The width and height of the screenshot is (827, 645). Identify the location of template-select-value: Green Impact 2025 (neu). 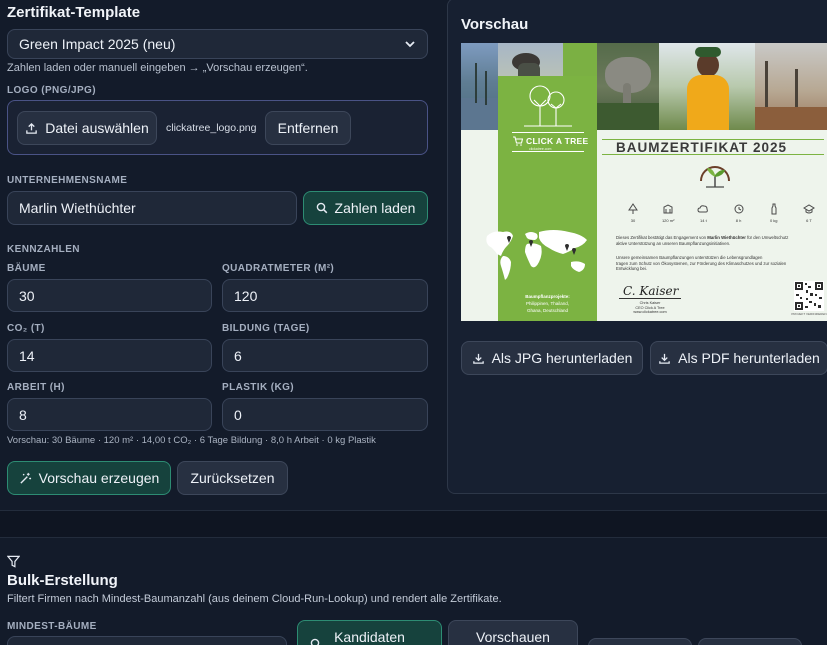
(97, 44).